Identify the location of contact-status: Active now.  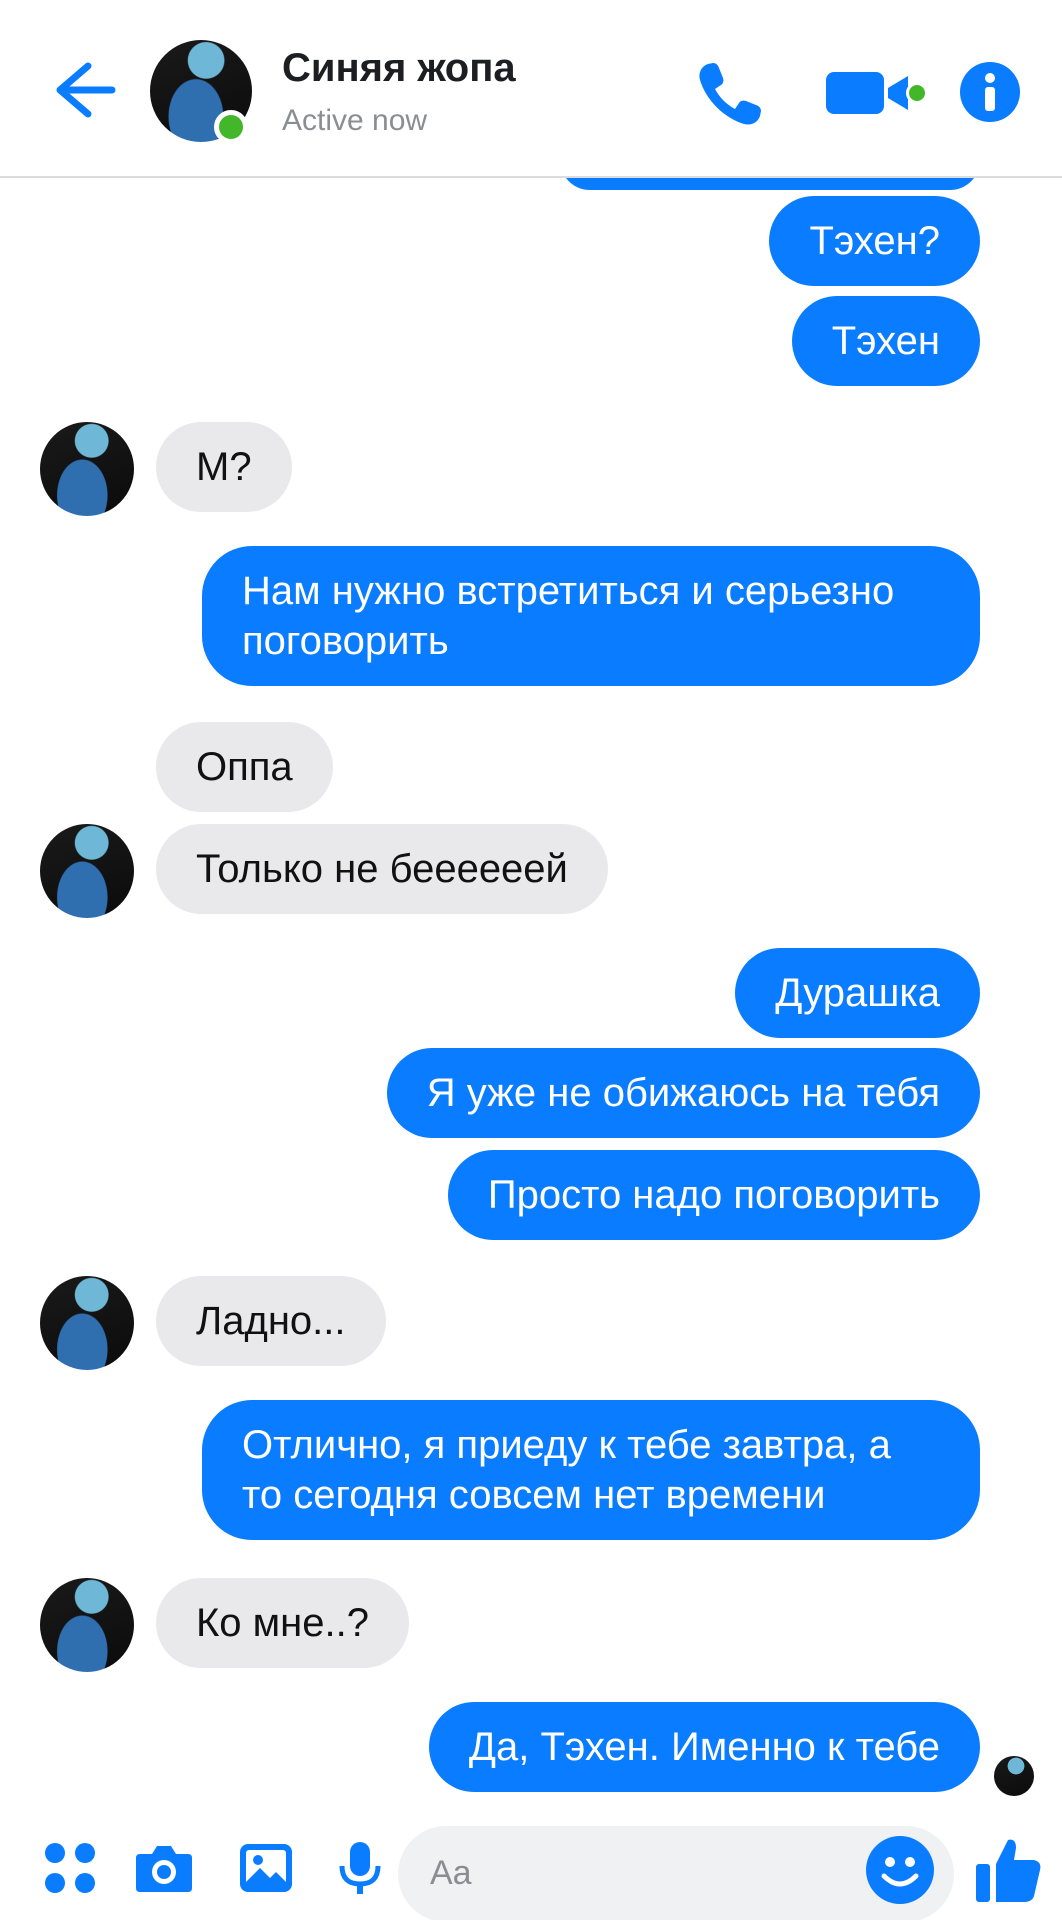
(355, 120).